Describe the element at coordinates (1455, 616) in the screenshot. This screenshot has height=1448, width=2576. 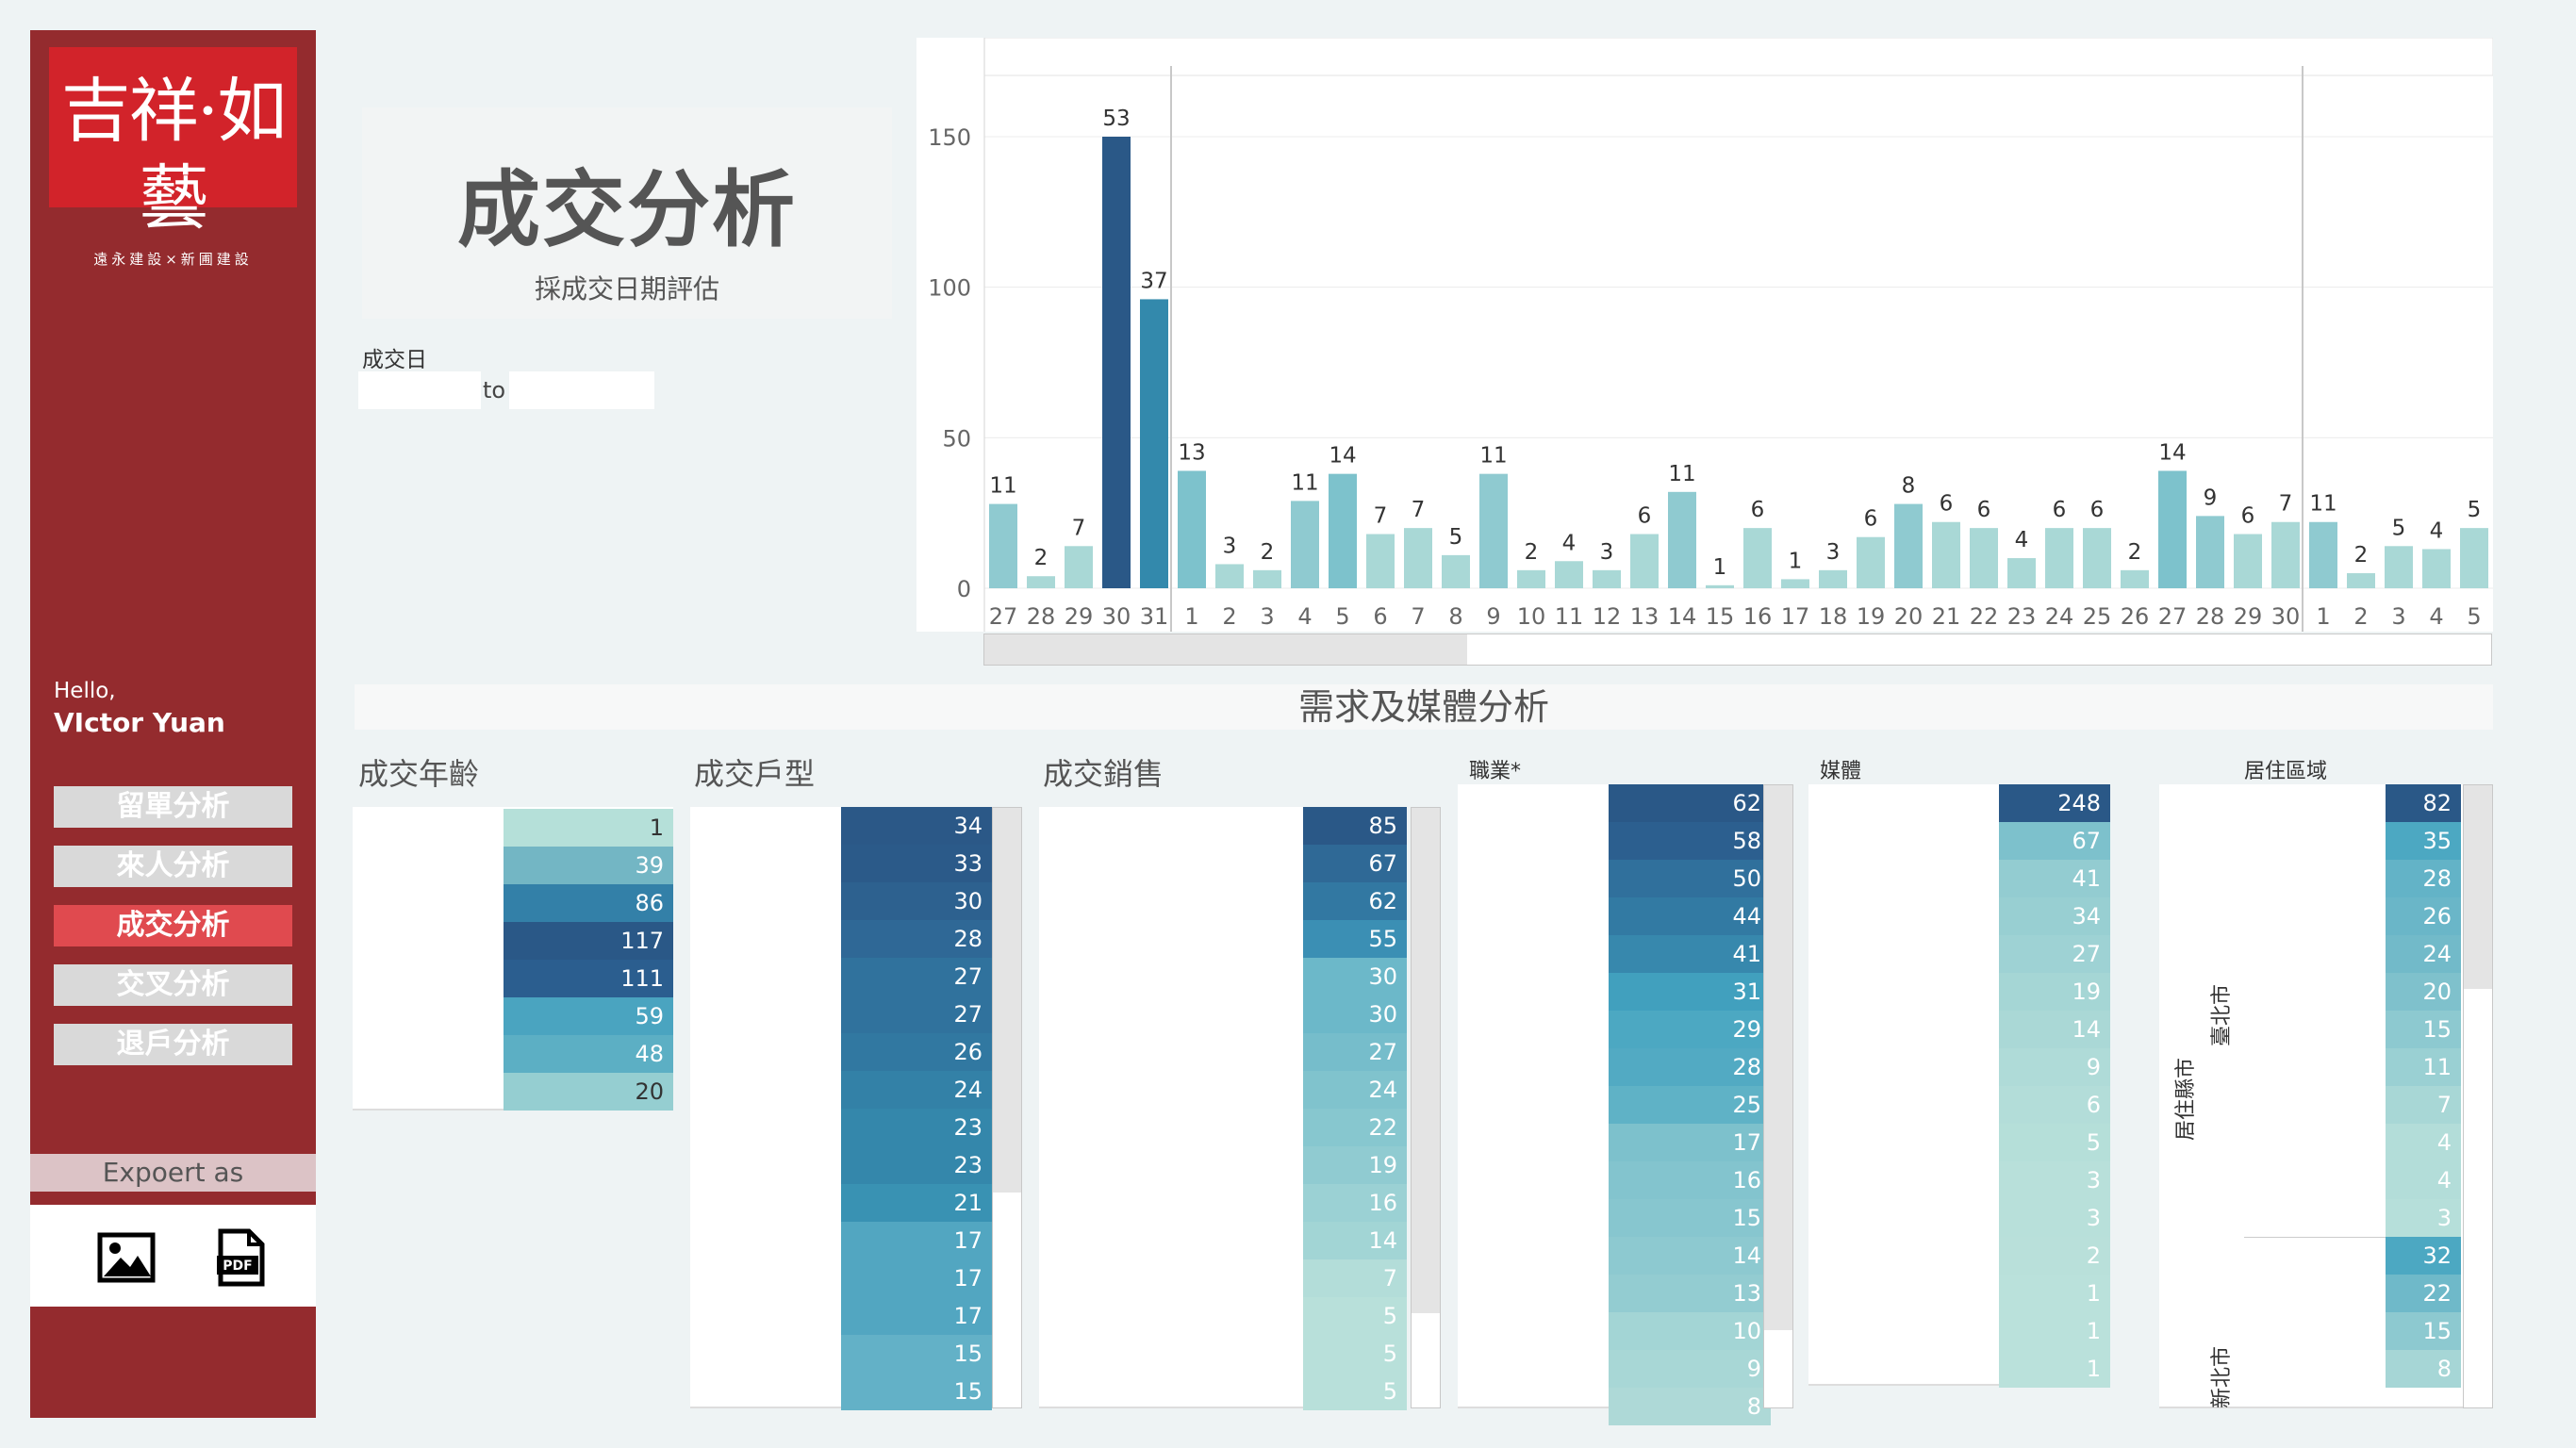
I see `x-tick-label: 8` at that location.